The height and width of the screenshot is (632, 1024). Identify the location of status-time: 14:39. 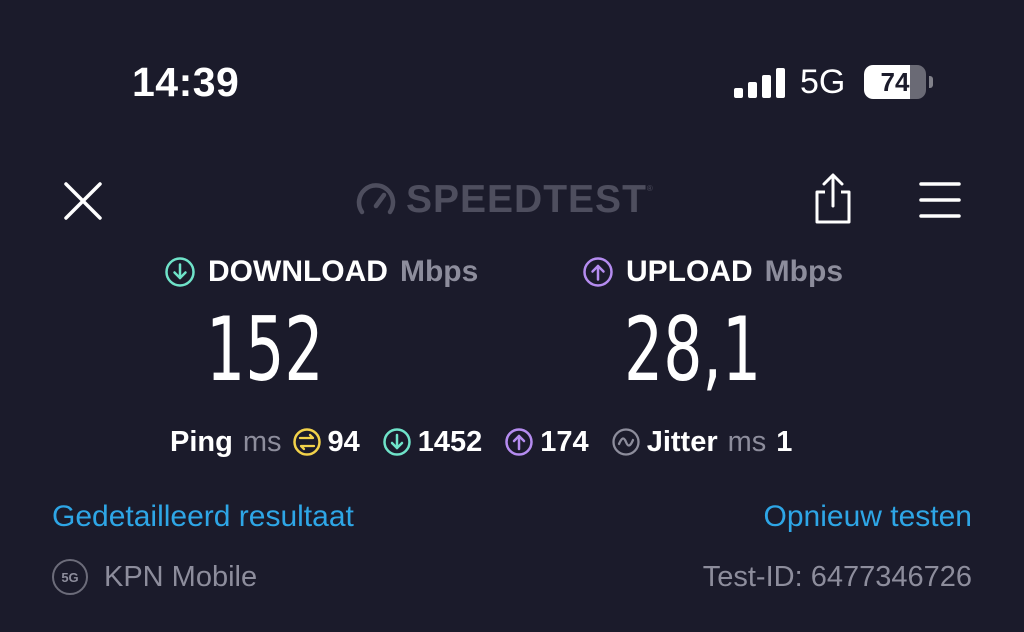
(186, 82).